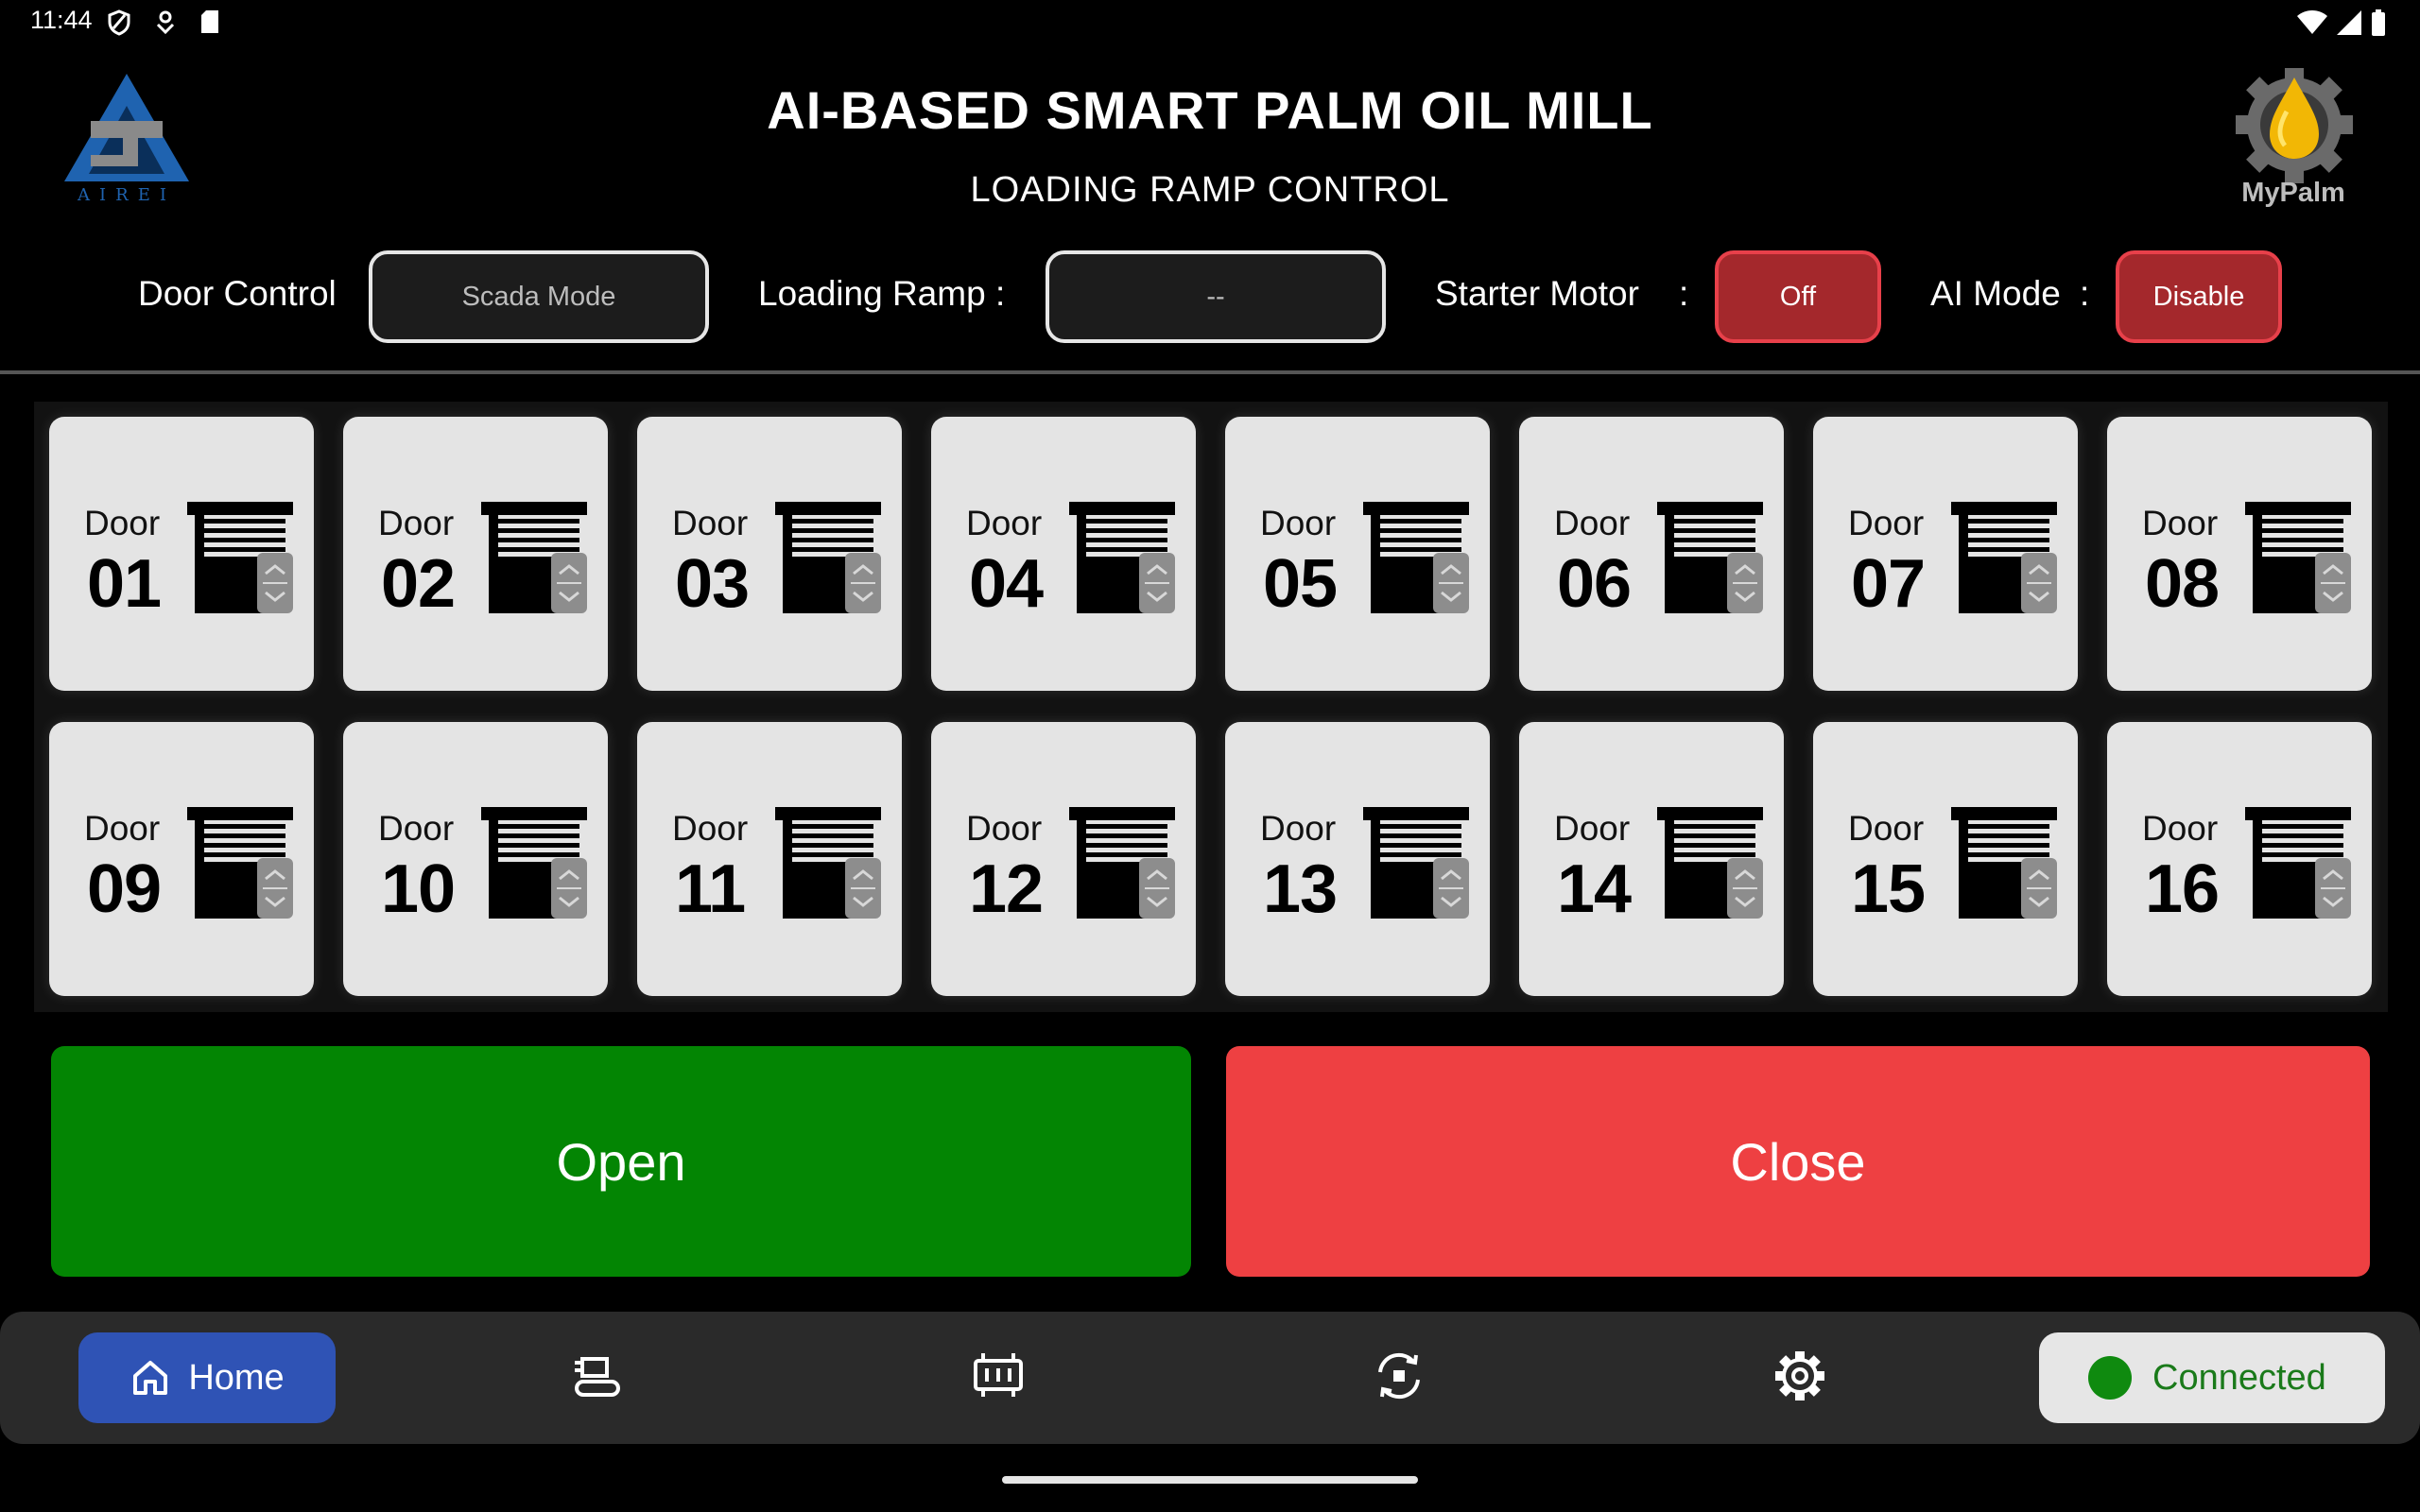  What do you see at coordinates (209, 21) in the screenshot?
I see `sd-card-status-icon` at bounding box center [209, 21].